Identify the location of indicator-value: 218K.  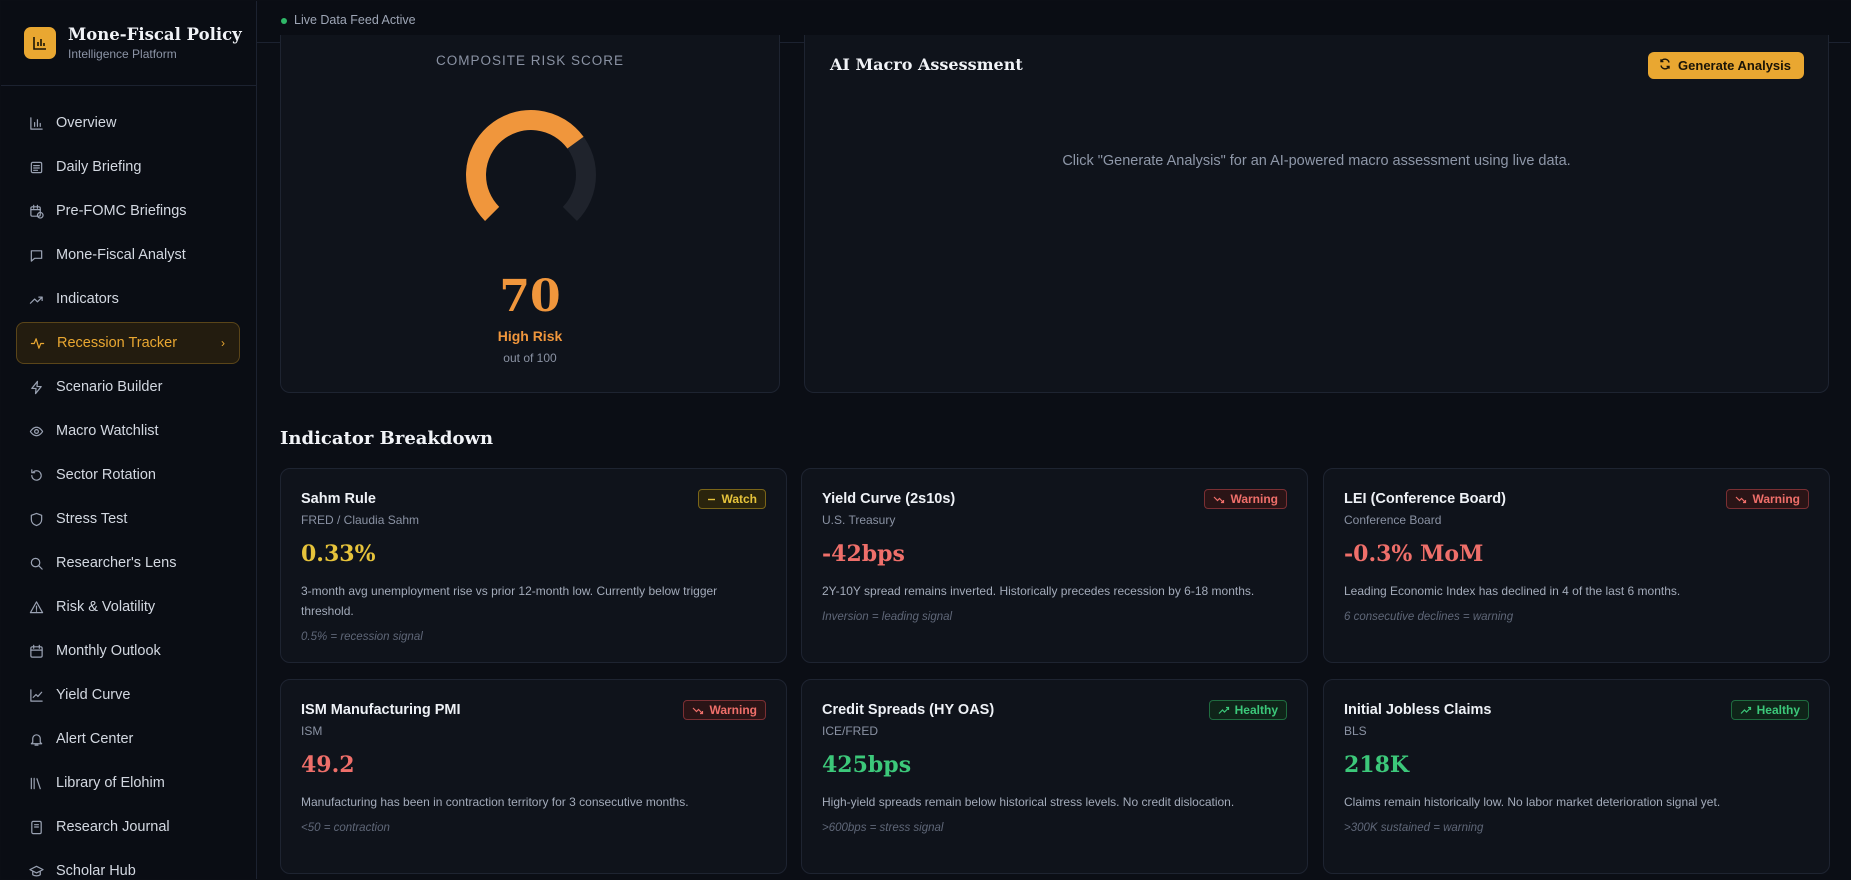
(1377, 765).